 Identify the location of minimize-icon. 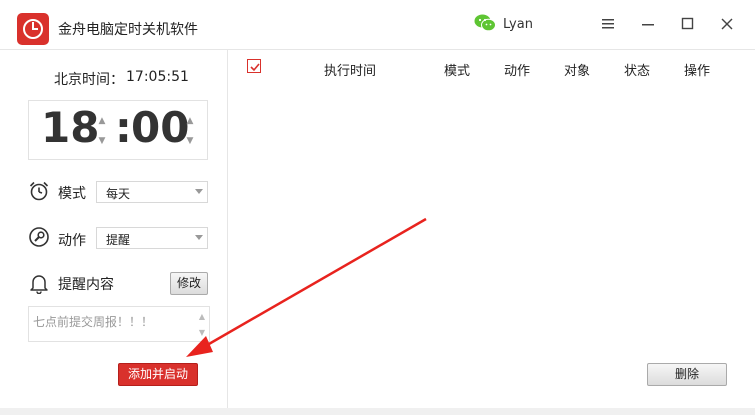
(648, 25).